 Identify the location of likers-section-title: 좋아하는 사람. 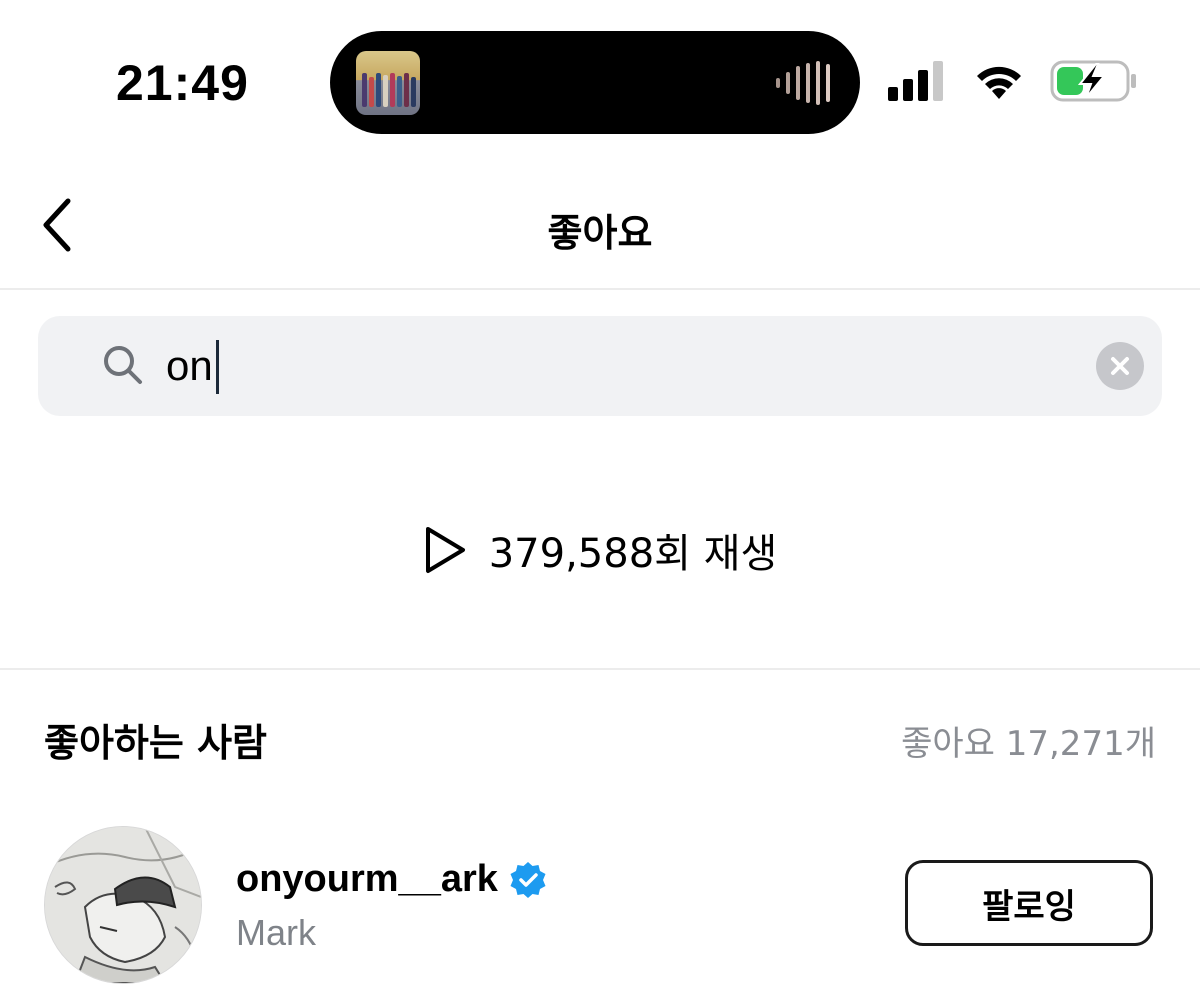
(155, 743).